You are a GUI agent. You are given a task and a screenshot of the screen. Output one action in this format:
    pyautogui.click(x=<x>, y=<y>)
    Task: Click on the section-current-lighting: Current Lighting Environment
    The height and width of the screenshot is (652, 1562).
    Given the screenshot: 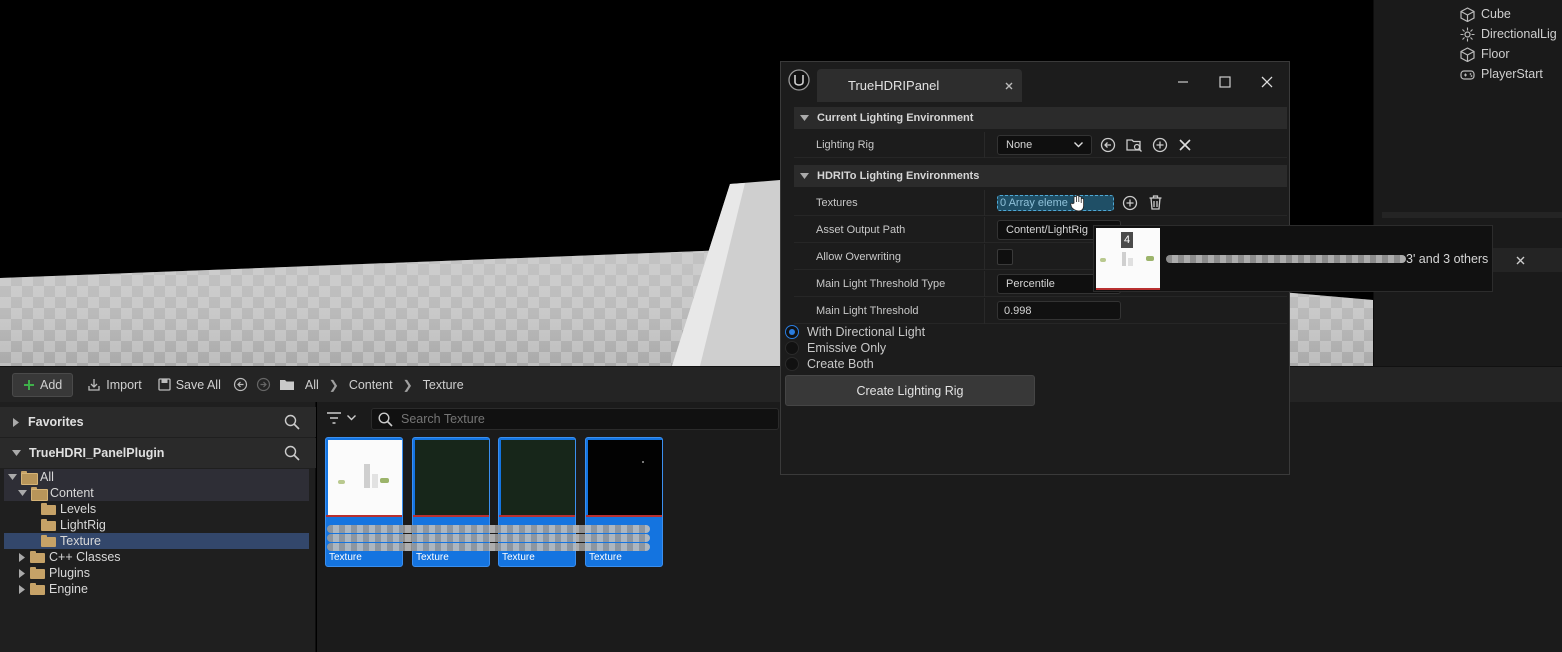 What is the action you would take?
    pyautogui.click(x=1040, y=118)
    